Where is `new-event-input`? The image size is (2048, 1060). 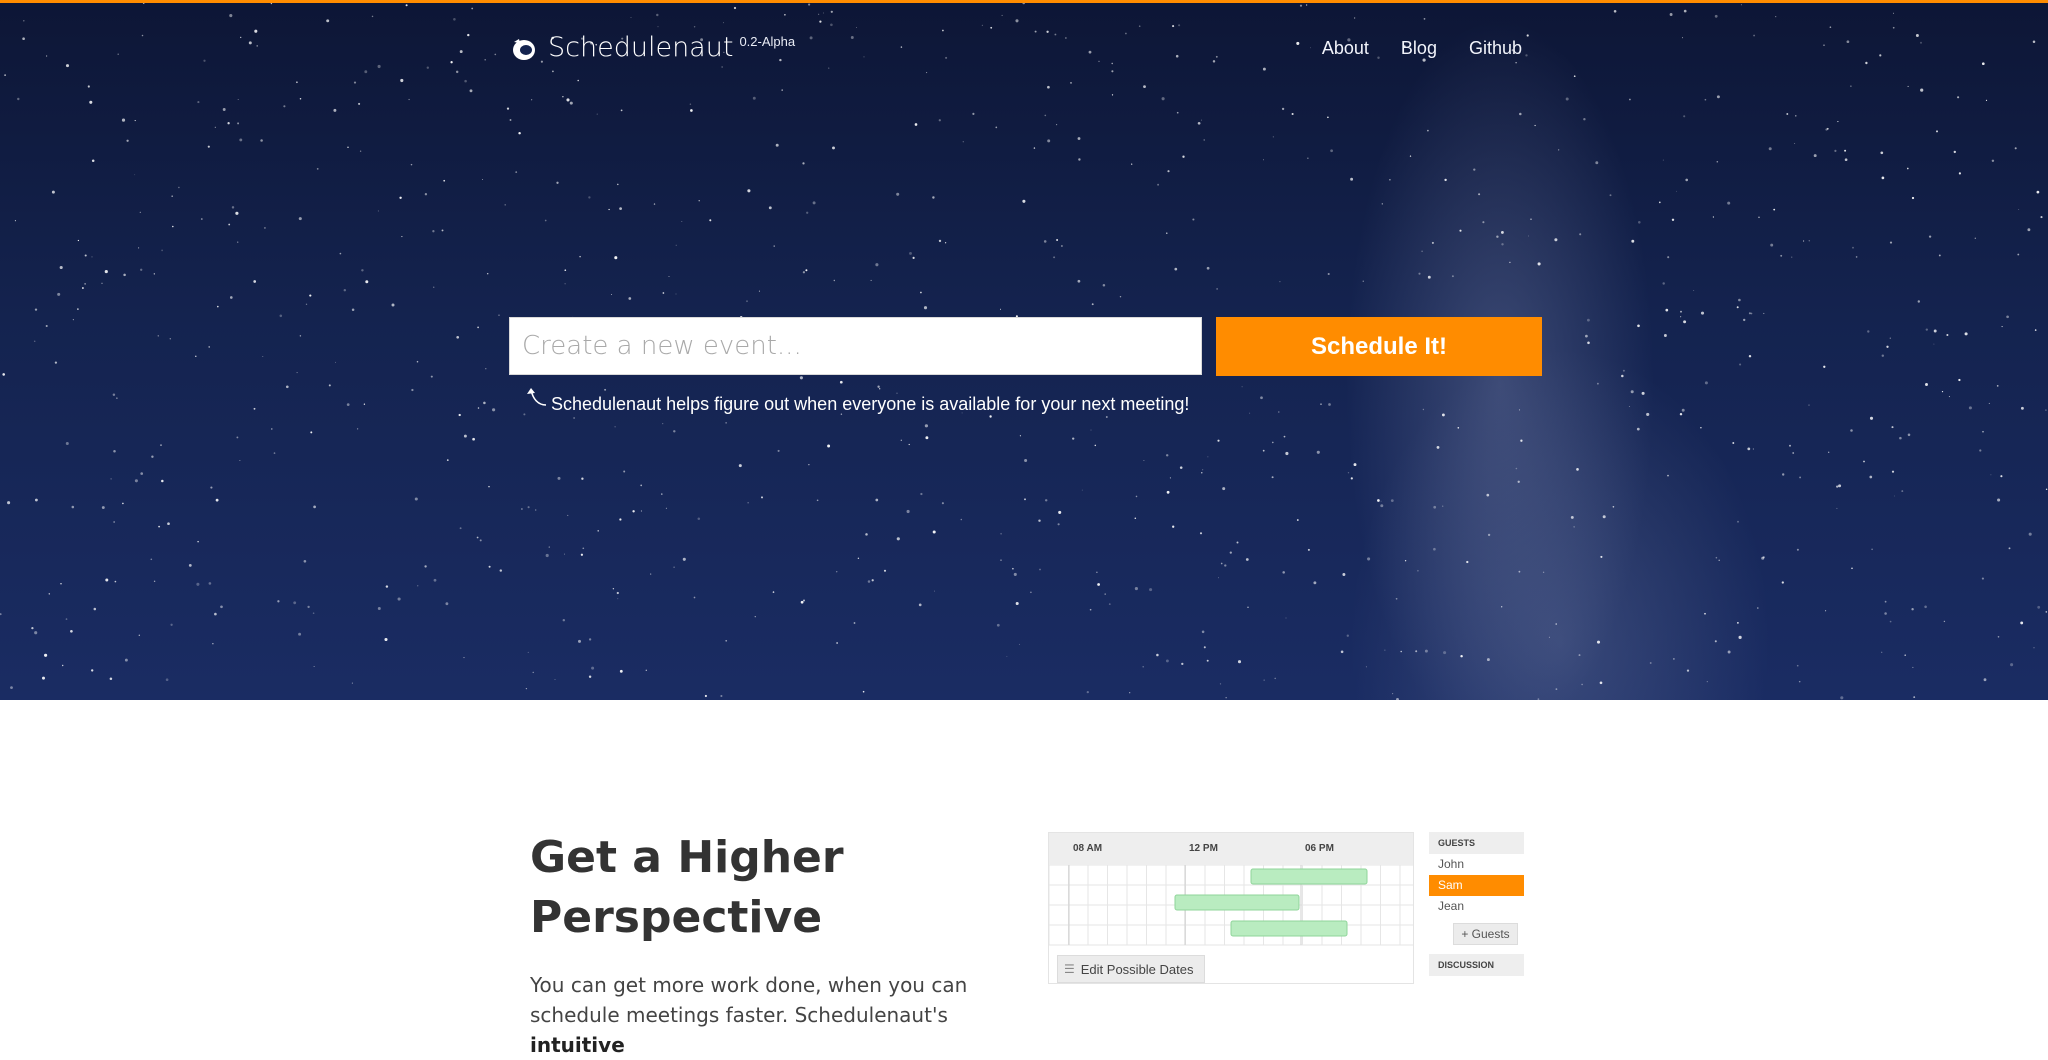 new-event-input is located at coordinates (855, 346).